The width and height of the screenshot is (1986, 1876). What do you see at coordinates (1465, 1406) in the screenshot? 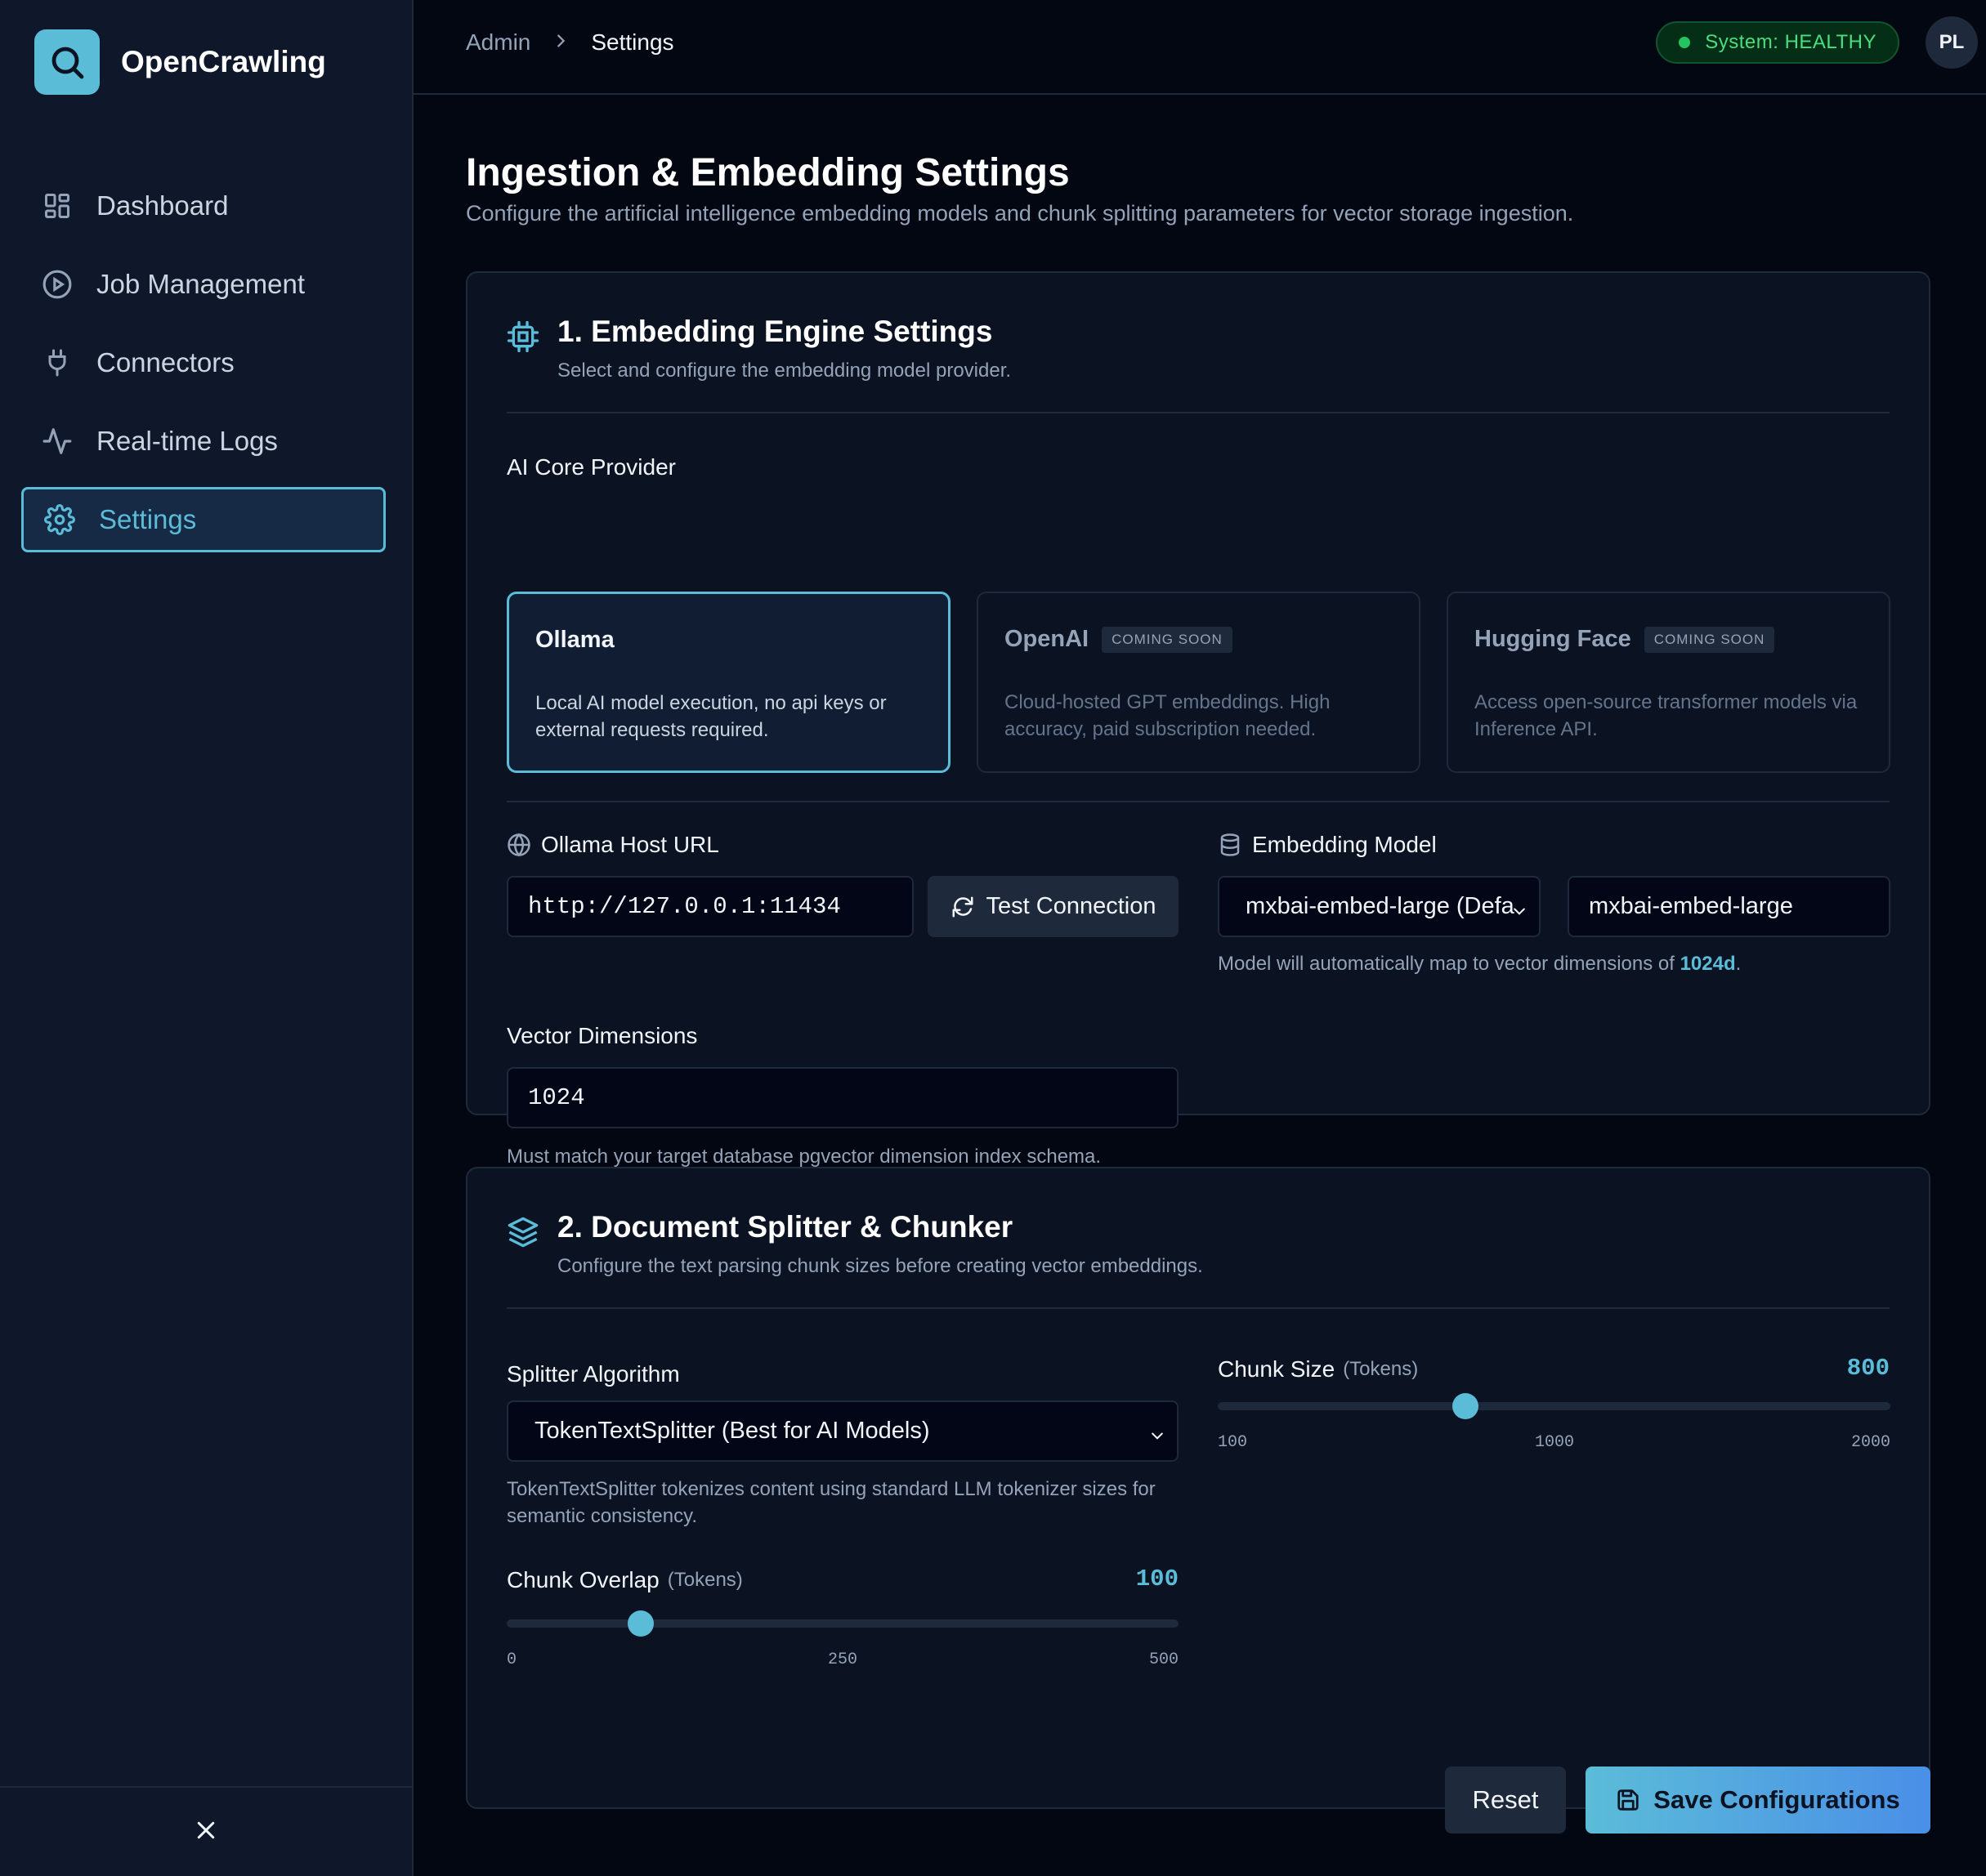
I see `chunk-size-slider-thumb` at bounding box center [1465, 1406].